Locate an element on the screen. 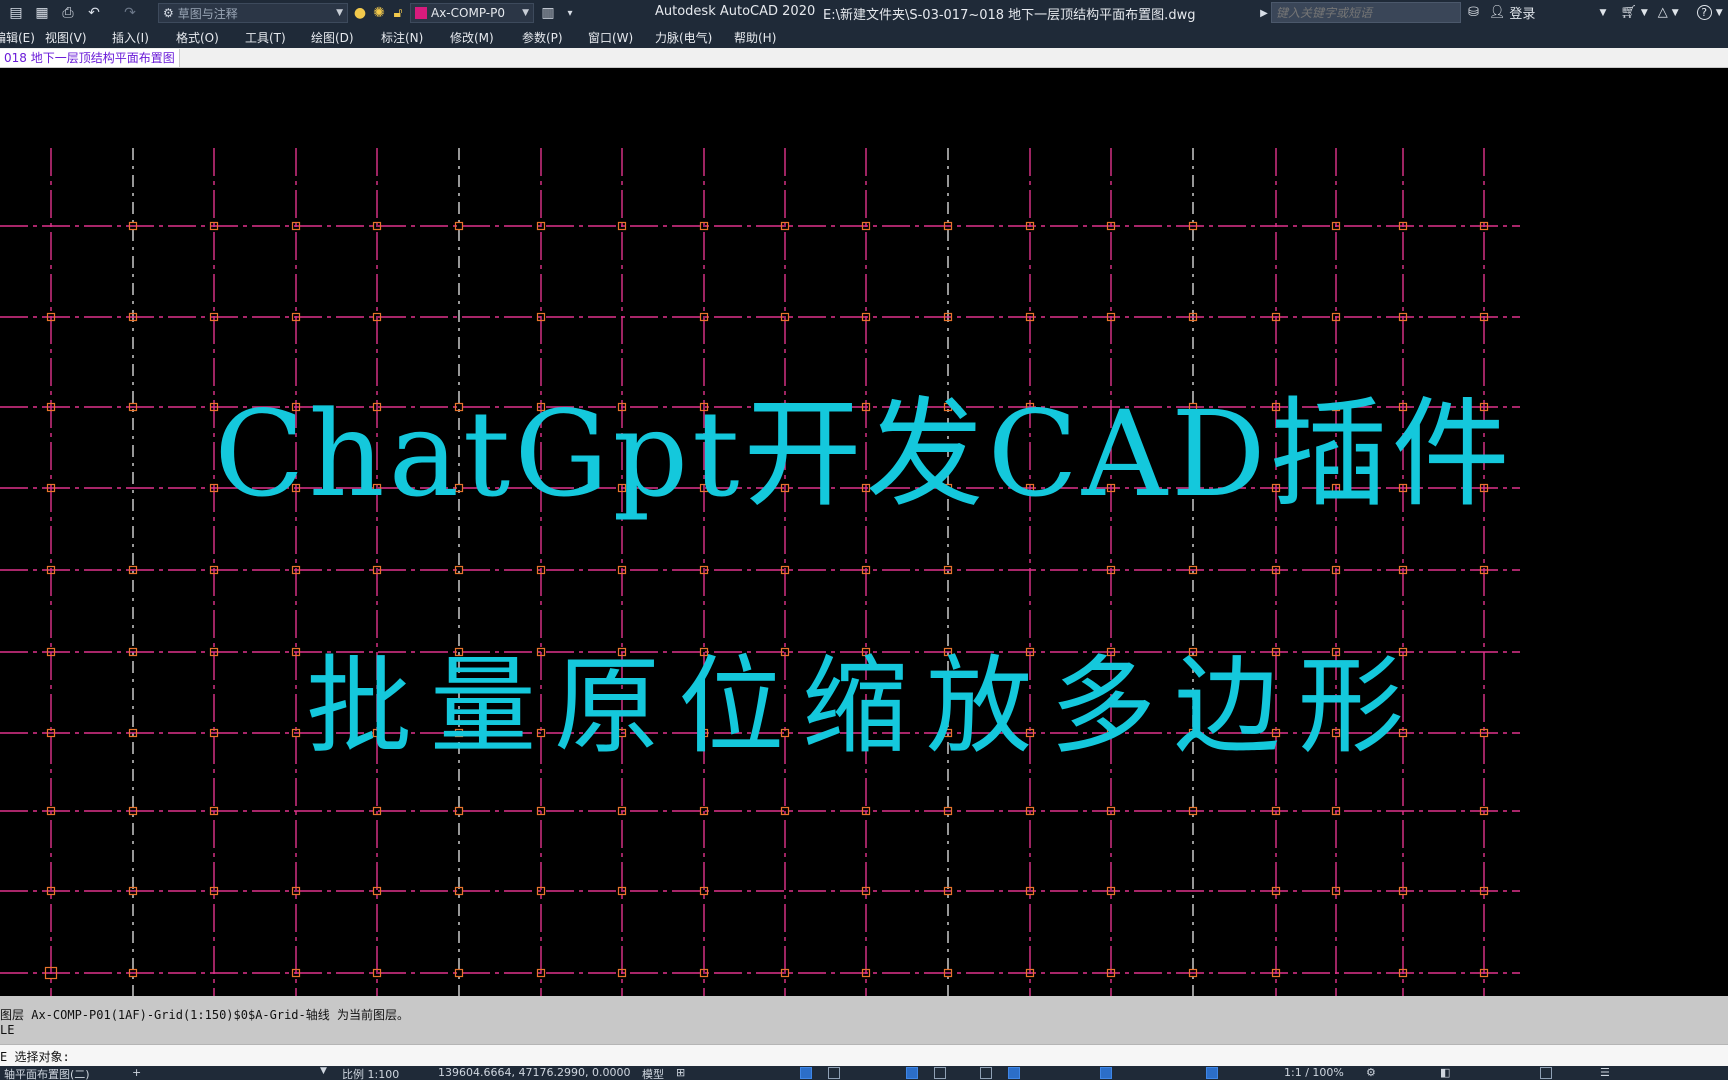  open-file-icon: ▦ is located at coordinates (42, 13).